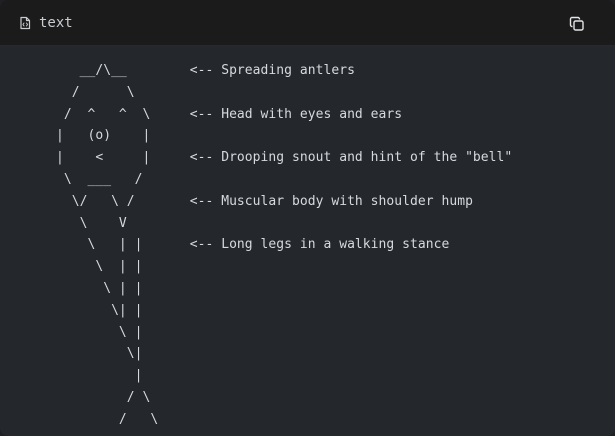 The width and height of the screenshot is (615, 436). What do you see at coordinates (56, 23) in the screenshot?
I see `language-label: text` at bounding box center [56, 23].